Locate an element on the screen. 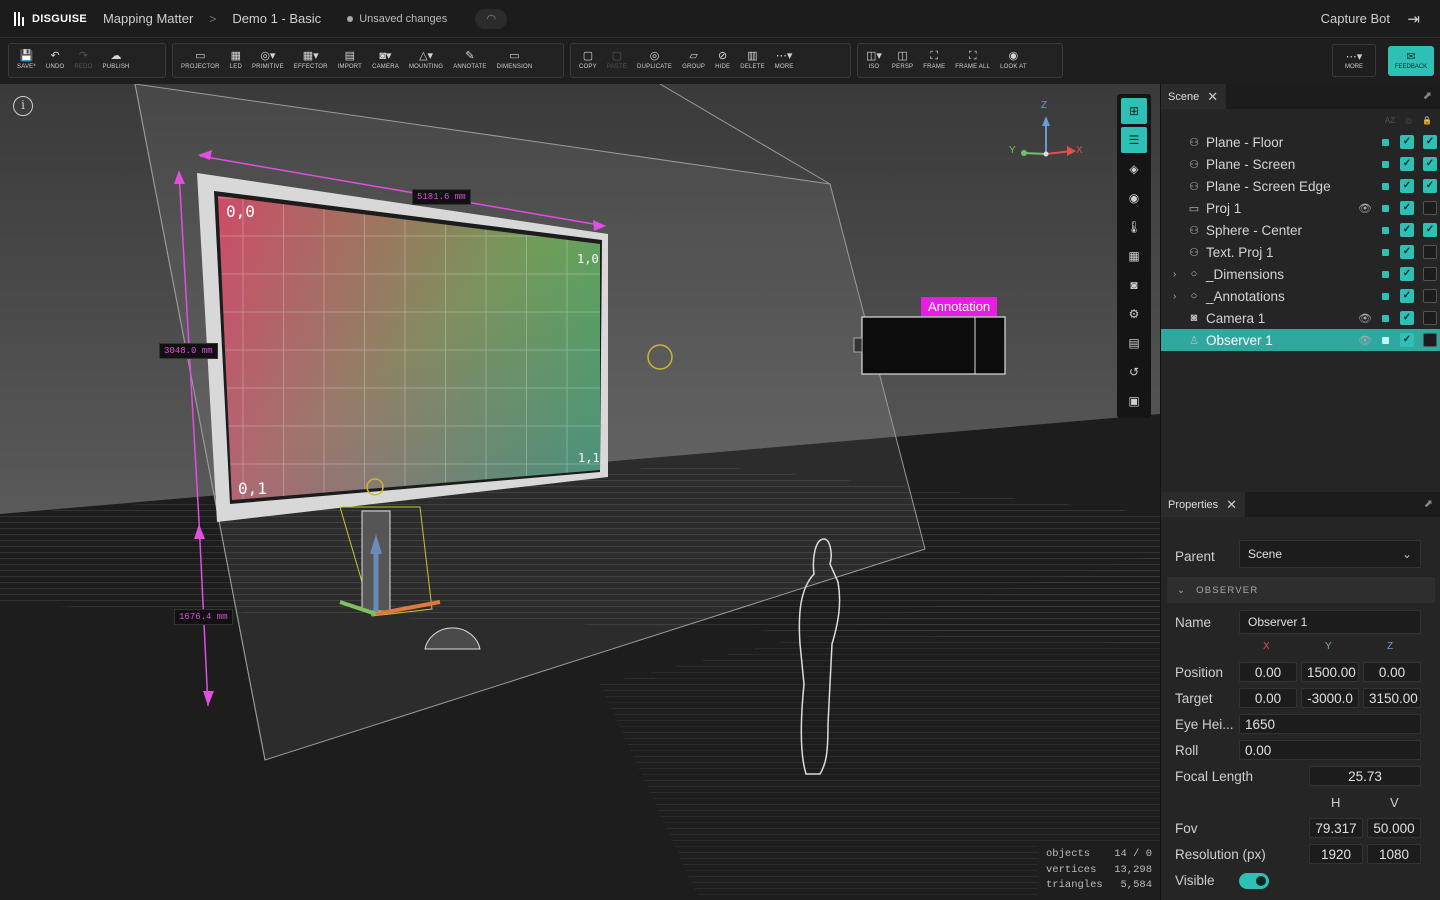 Image resolution: width=1440 pixels, height=900 pixels. frame-button: ⛶ FRAME is located at coordinates (934, 60).